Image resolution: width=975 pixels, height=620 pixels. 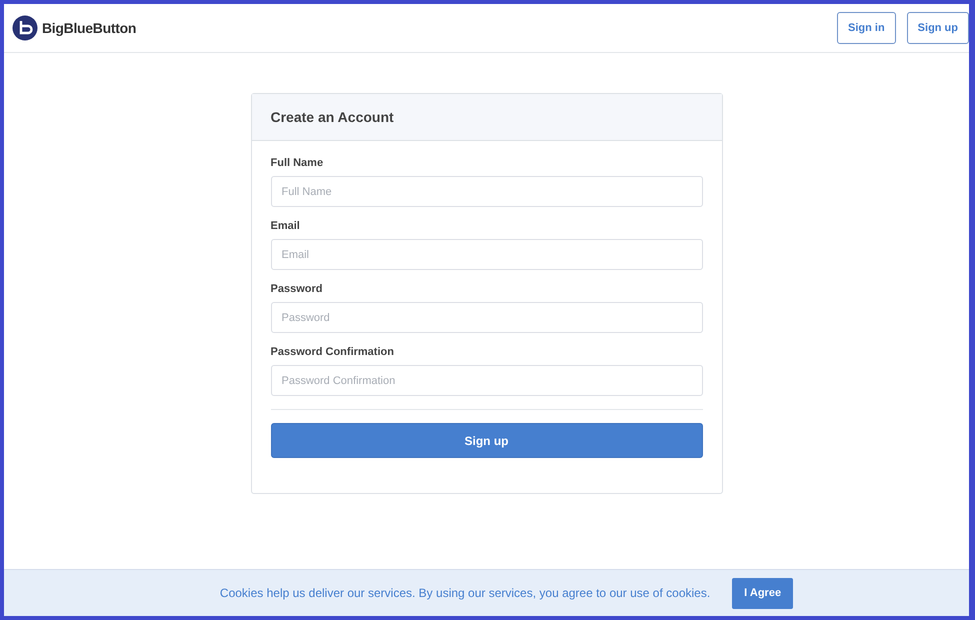 I want to click on logo-icon, so click(x=25, y=28).